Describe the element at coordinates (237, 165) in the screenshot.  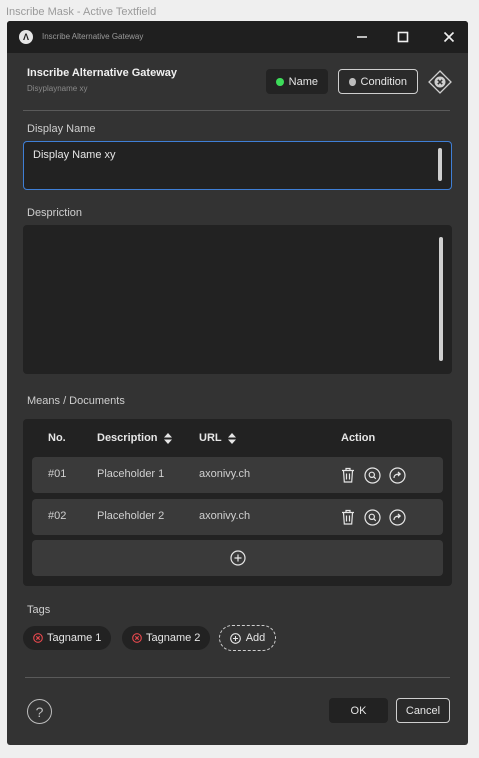
I see `display-name-field` at that location.